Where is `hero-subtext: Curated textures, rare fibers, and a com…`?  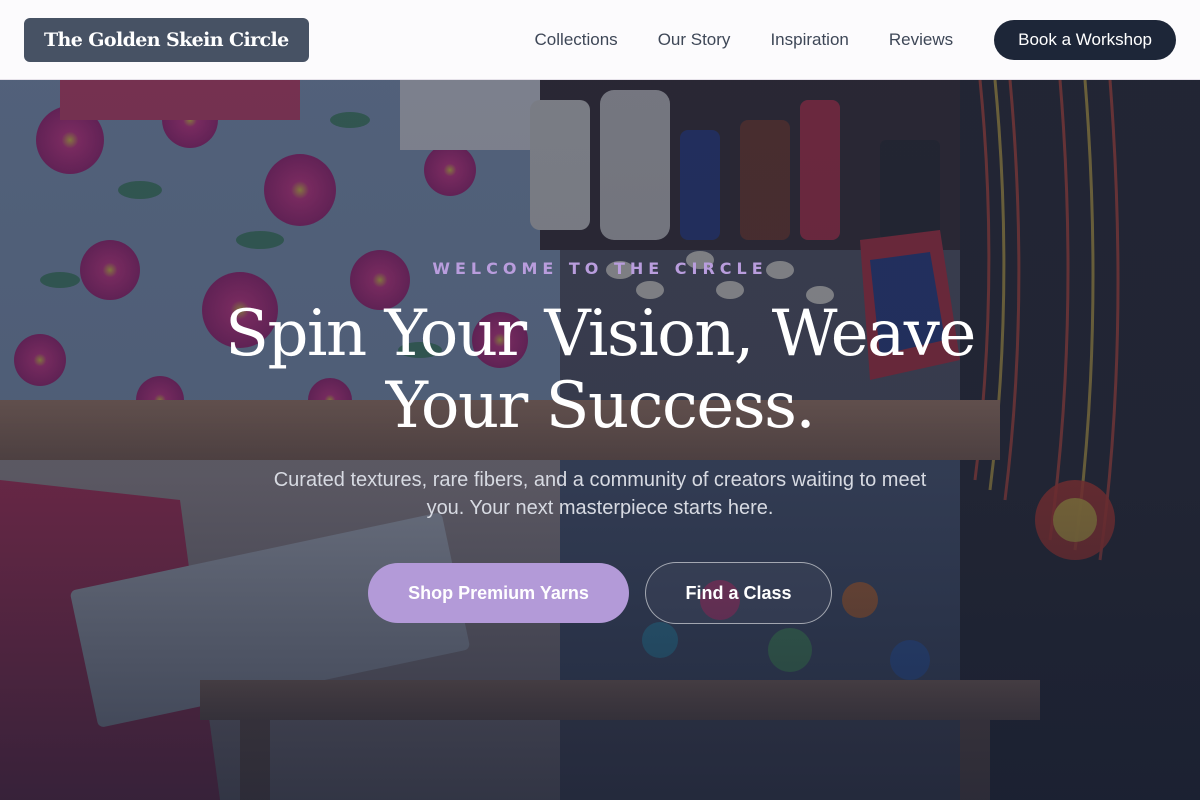
hero-subtext: Curated textures, rare fibers, and a com… is located at coordinates (600, 494).